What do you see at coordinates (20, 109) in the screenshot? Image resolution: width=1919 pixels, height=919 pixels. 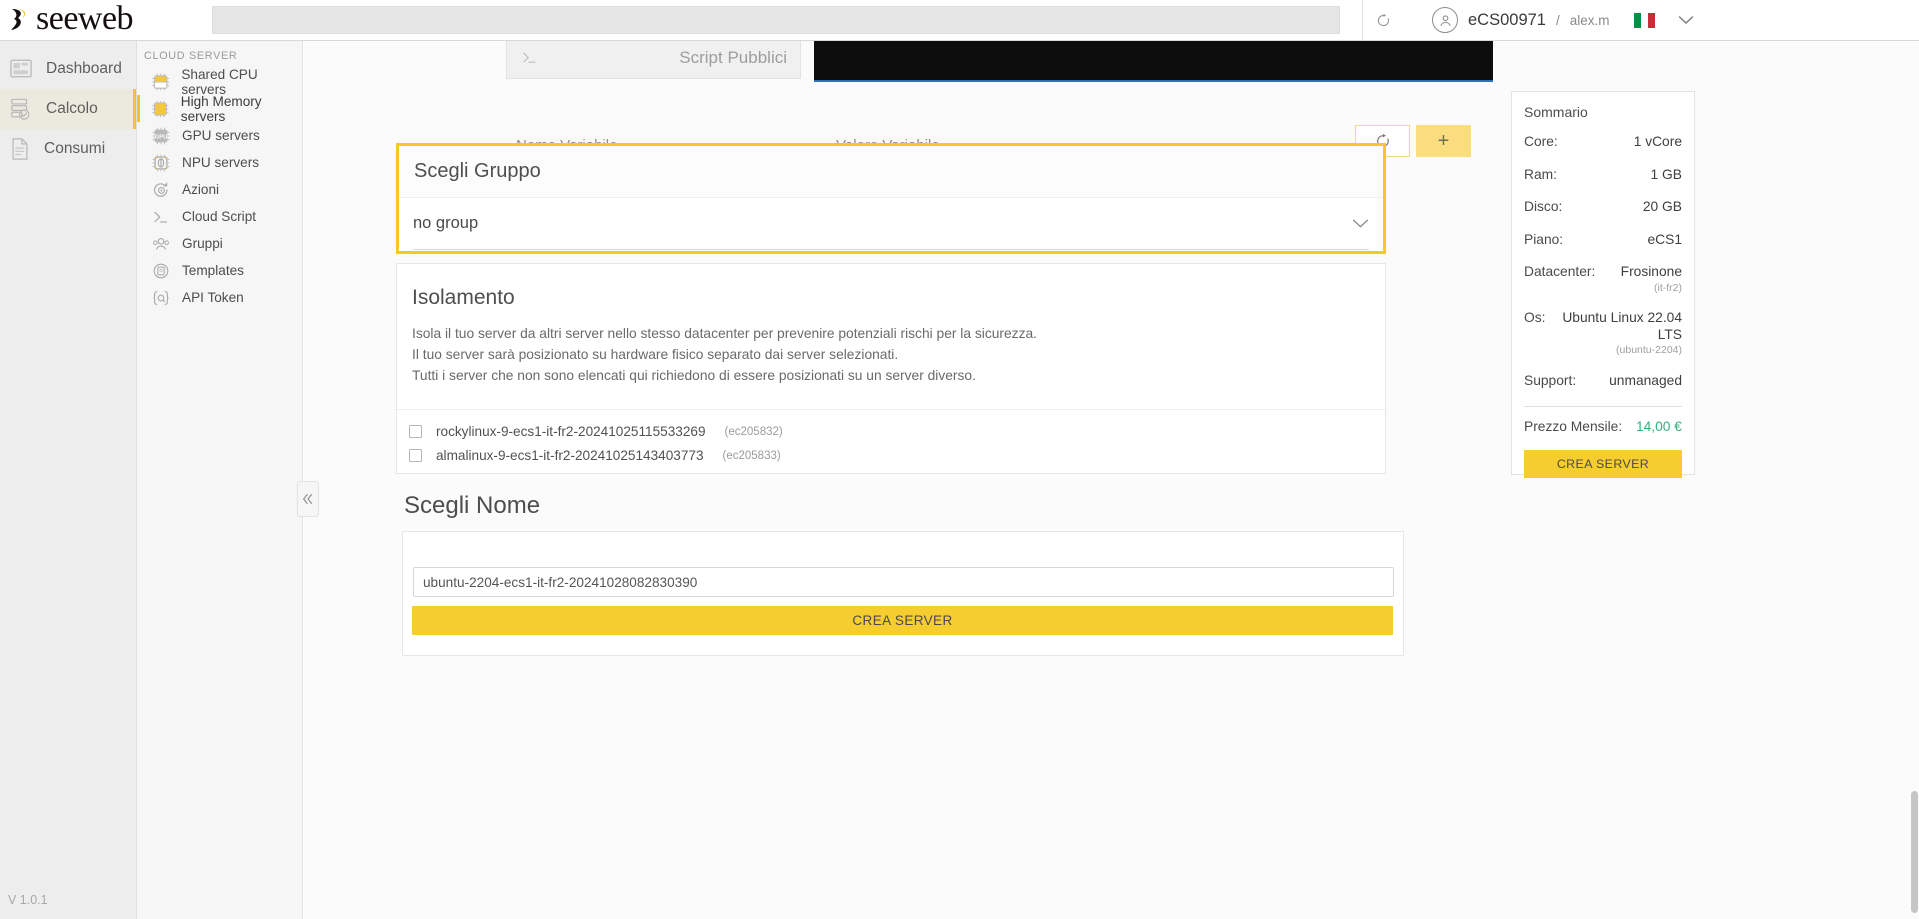 I see `servers-icon` at bounding box center [20, 109].